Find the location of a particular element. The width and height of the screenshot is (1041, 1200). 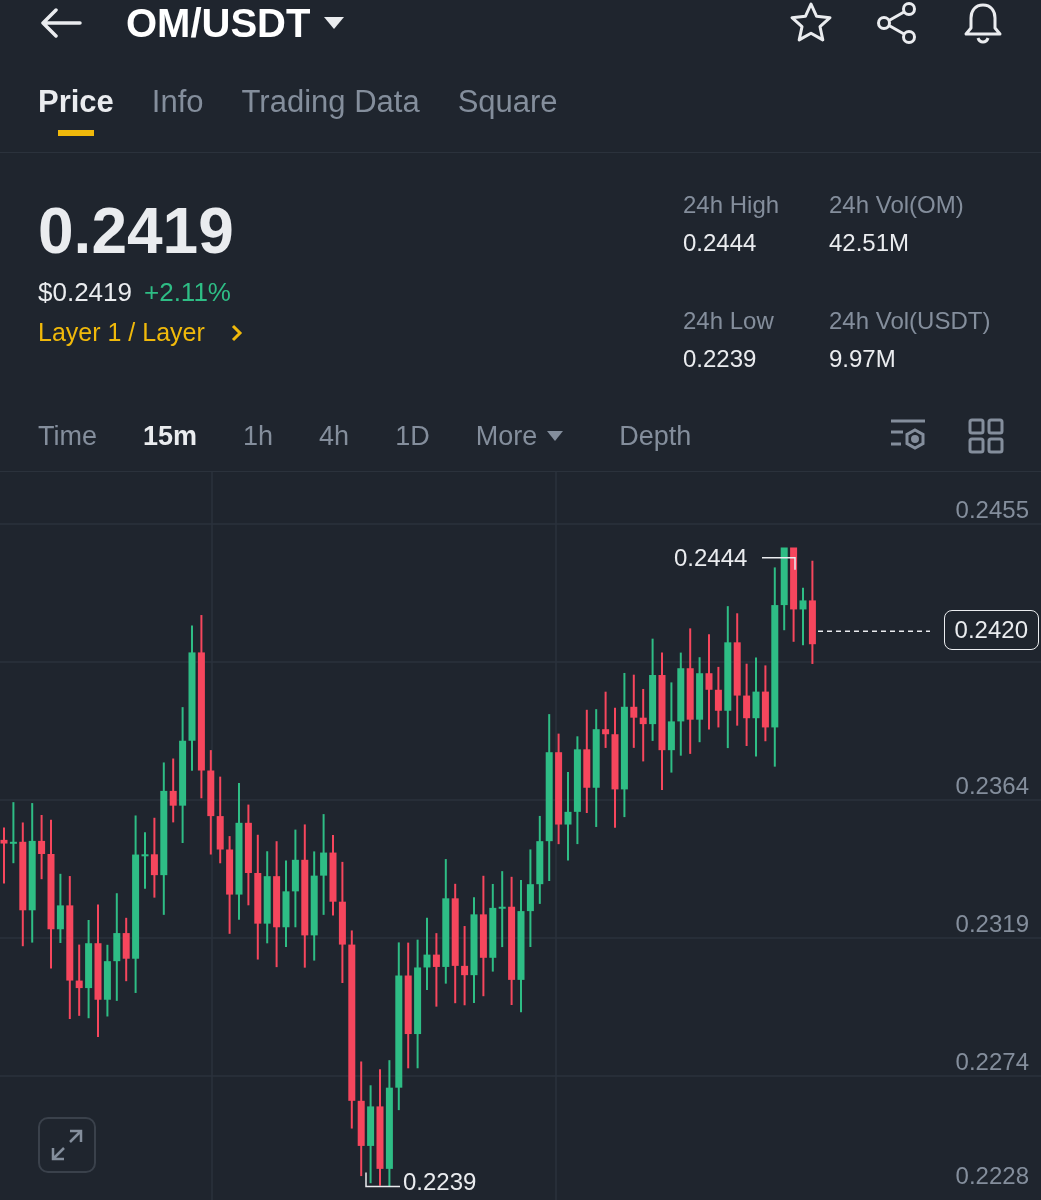

category-link: Layer 1 / Layer is located at coordinates (121, 332).